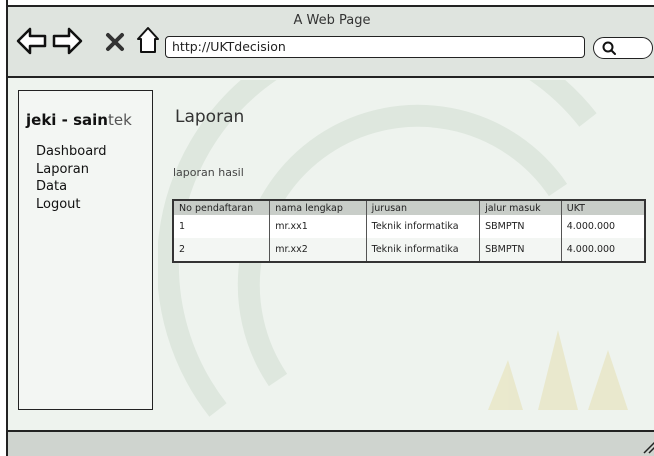 This screenshot has height=456, width=654. I want to click on cell-nama-lengkap: mr.xx1, so click(318, 226).